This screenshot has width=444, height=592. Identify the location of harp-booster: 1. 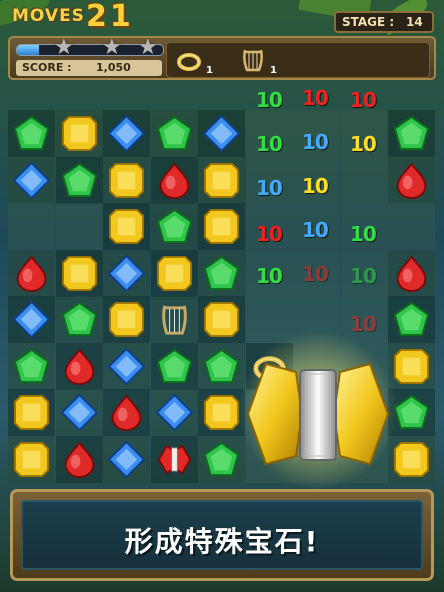
(258, 61).